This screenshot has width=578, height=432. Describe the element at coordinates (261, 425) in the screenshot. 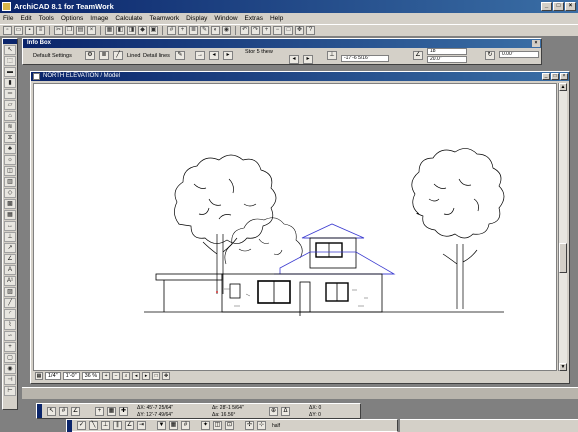

I see `special-snap-icon: ⊹` at that location.